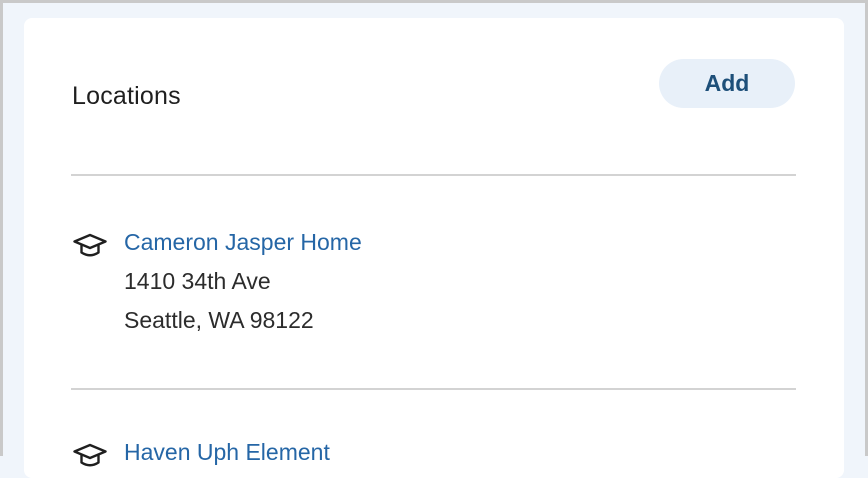 The width and height of the screenshot is (868, 478). I want to click on address-line-2: Seattle, WA 98122, so click(219, 320).